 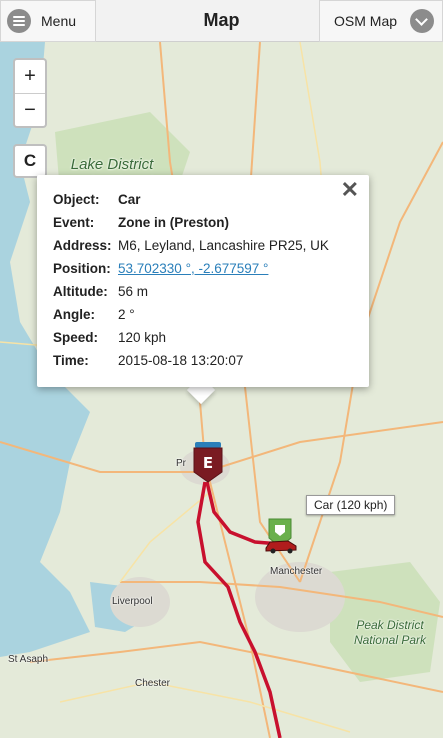 What do you see at coordinates (181, 360) in the screenshot?
I see `popup-value-time: 2015-08-18 13:20:07` at bounding box center [181, 360].